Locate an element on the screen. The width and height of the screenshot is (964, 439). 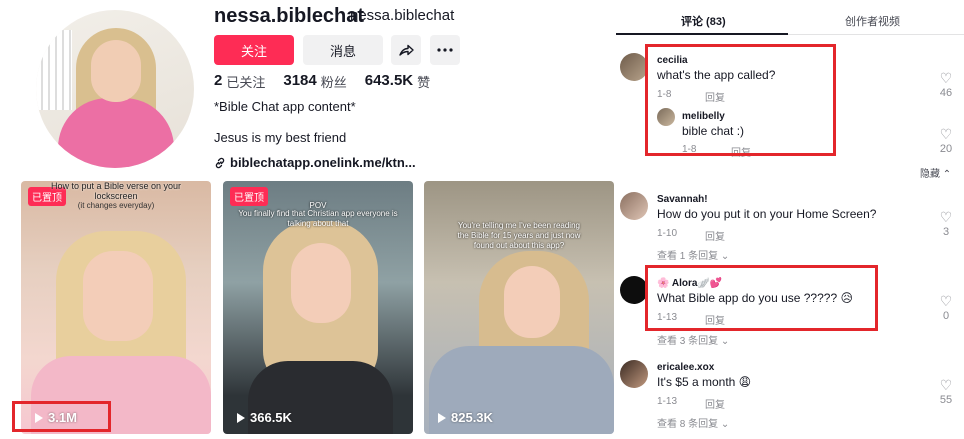
following-count: 2 is located at coordinates (218, 81).